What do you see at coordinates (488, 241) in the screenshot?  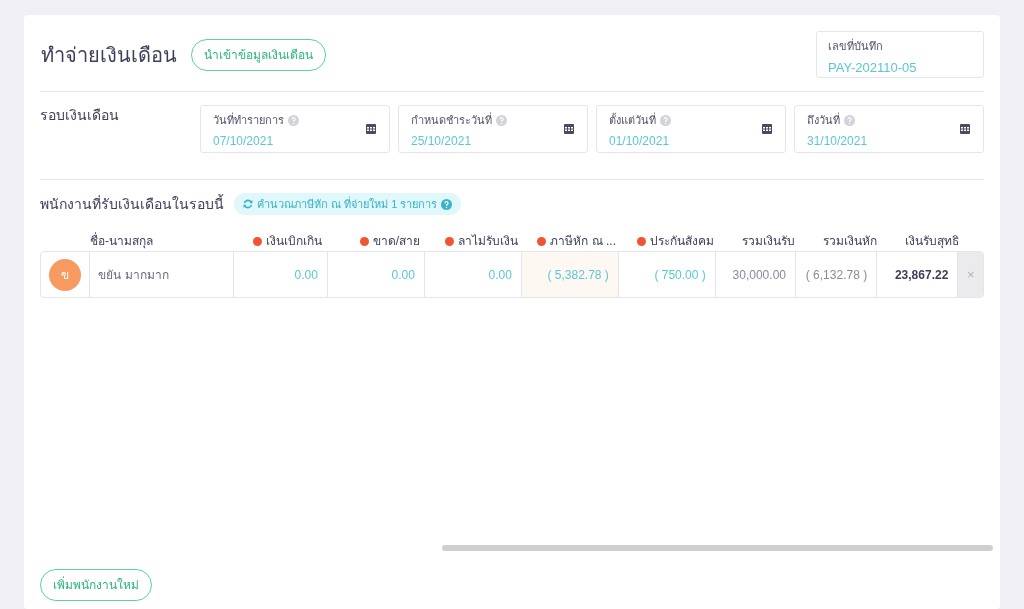 I see `column-header: ลาไม่รับเงิน` at bounding box center [488, 241].